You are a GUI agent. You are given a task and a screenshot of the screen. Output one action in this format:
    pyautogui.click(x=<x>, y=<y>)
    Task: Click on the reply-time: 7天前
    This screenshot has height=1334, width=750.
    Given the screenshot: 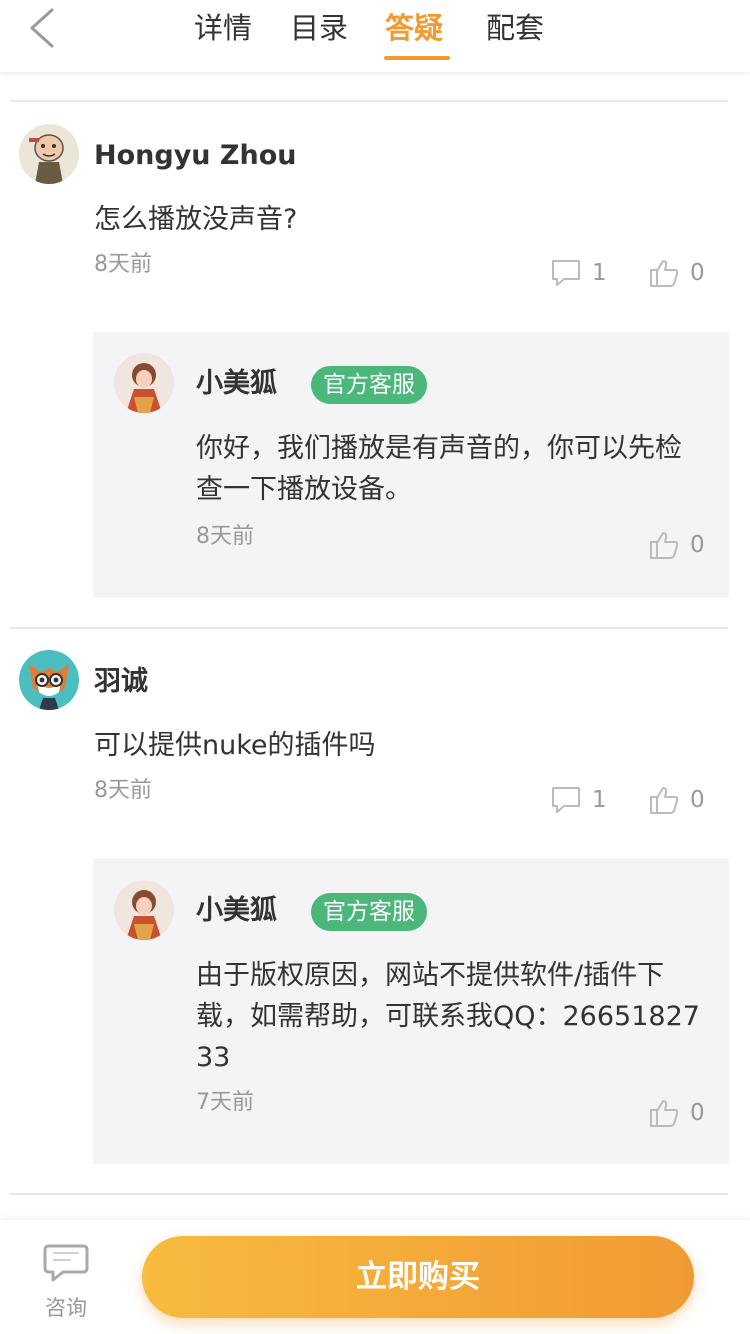 What is the action you would take?
    pyautogui.click(x=225, y=1102)
    